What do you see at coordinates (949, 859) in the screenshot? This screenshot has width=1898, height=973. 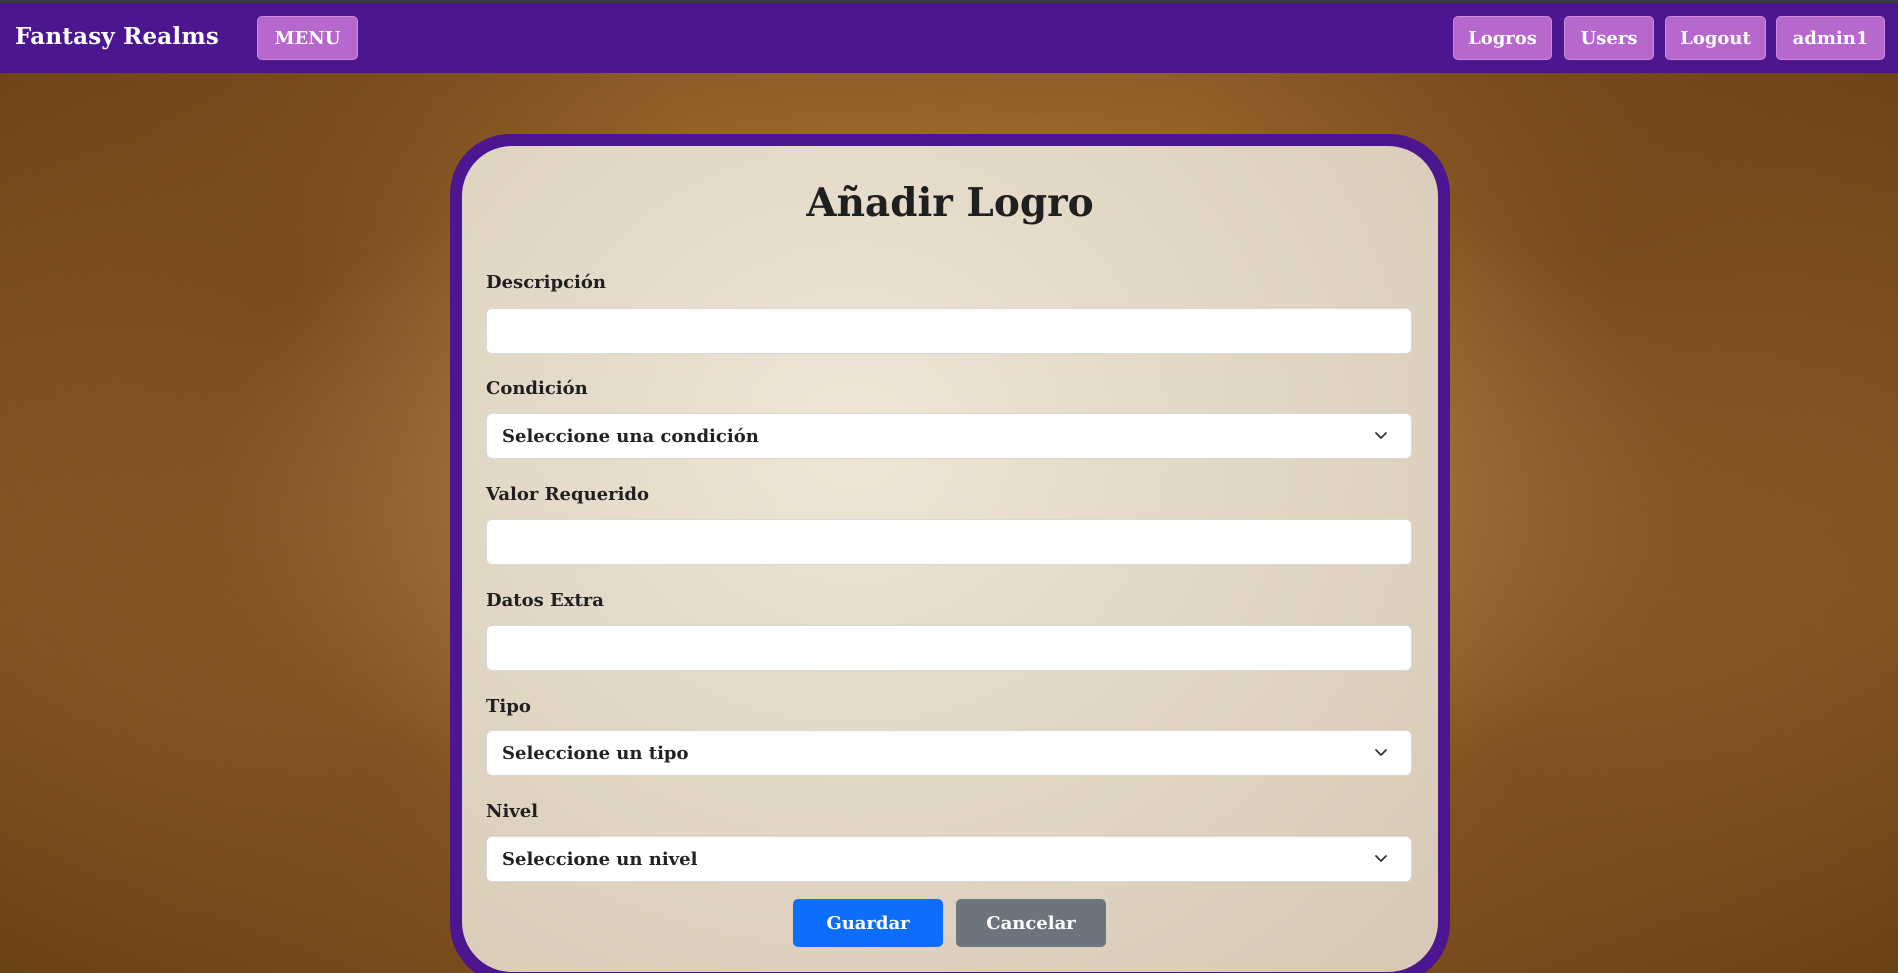 I see `nivel-select: Seleccione un nivel` at bounding box center [949, 859].